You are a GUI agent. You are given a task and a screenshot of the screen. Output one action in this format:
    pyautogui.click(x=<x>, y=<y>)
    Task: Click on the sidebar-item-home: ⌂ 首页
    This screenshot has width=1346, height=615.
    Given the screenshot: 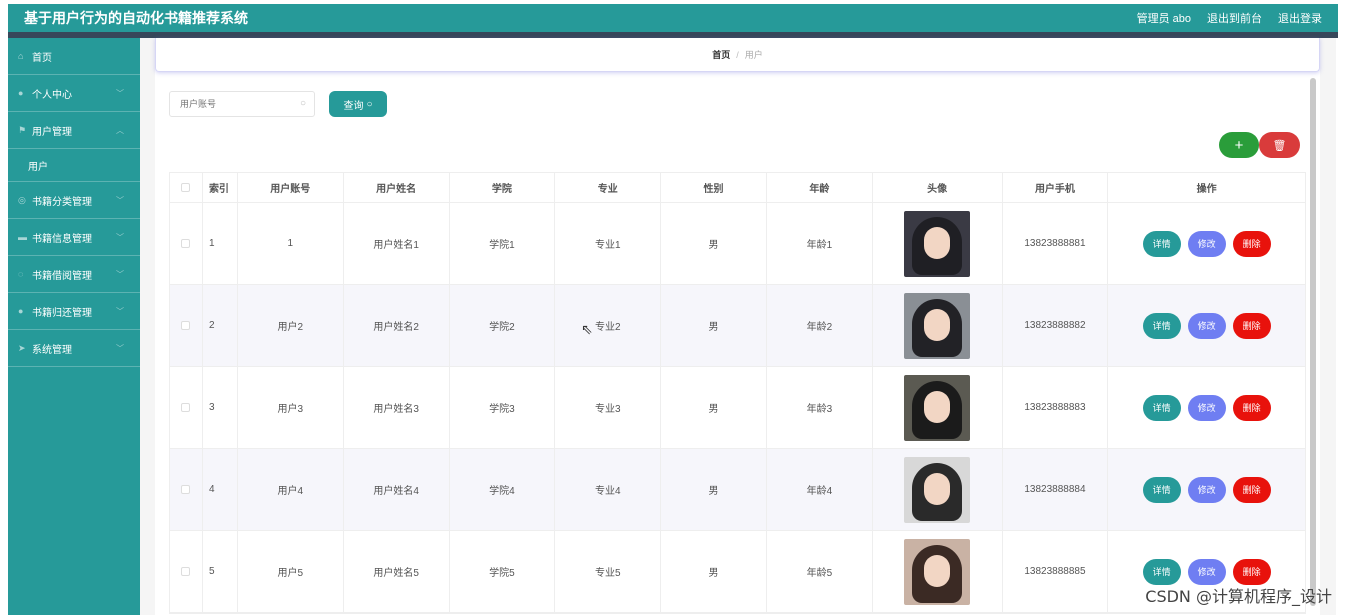 What is the action you would take?
    pyautogui.click(x=74, y=56)
    